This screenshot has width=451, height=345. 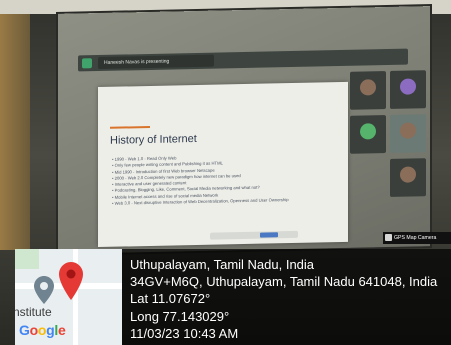 I want to click on meeting-toolbar: Haneesh Navas is presenting, so click(x=243, y=60).